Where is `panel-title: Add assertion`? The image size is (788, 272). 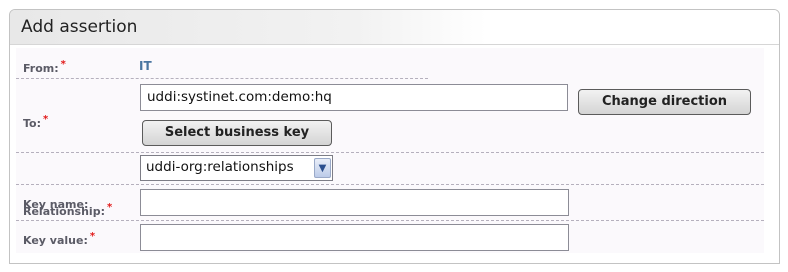 panel-title: Add assertion is located at coordinates (79, 27).